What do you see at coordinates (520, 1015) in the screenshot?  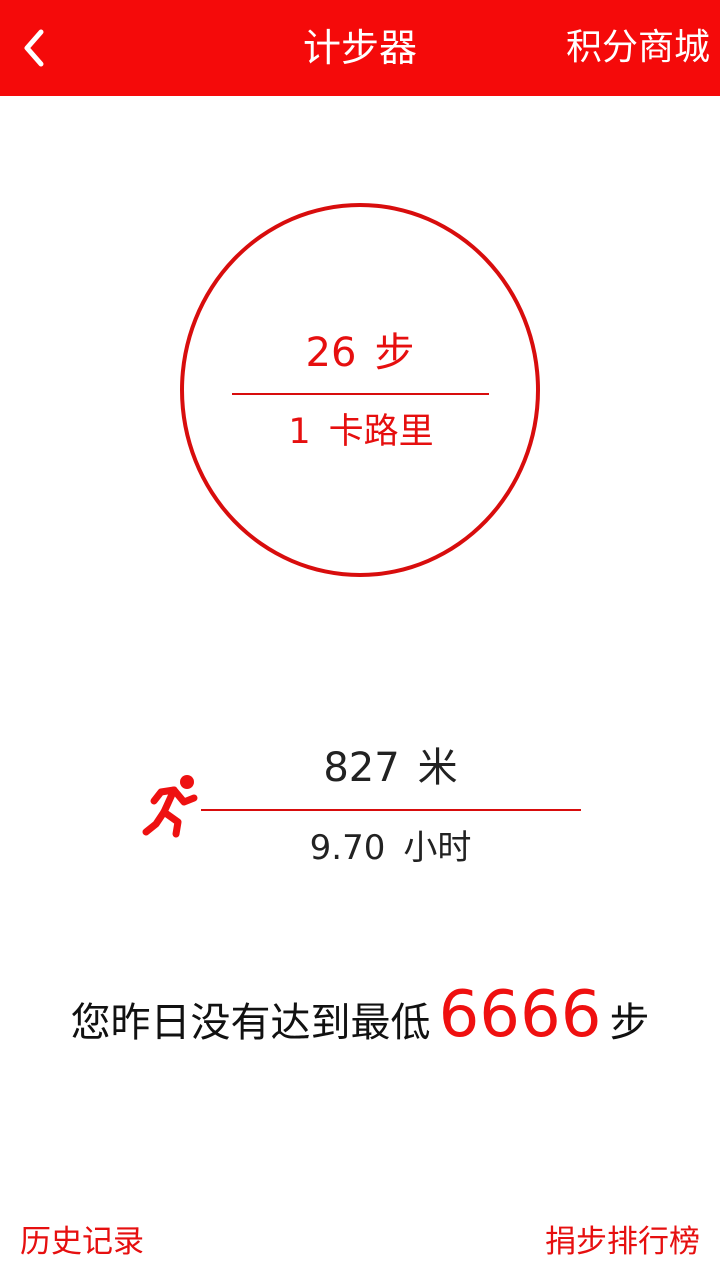 I see `goal-number: 6666` at bounding box center [520, 1015].